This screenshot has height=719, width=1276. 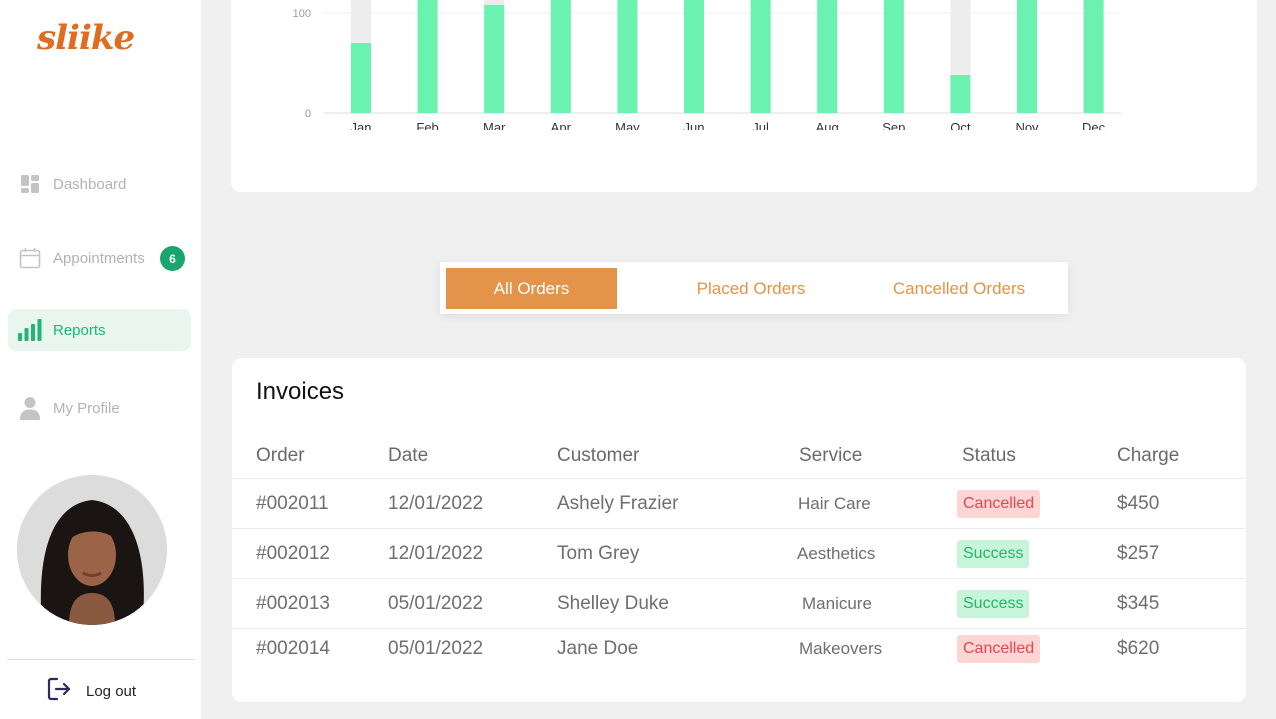 What do you see at coordinates (1027, 125) in the screenshot?
I see `x-tick-label: Nov` at bounding box center [1027, 125].